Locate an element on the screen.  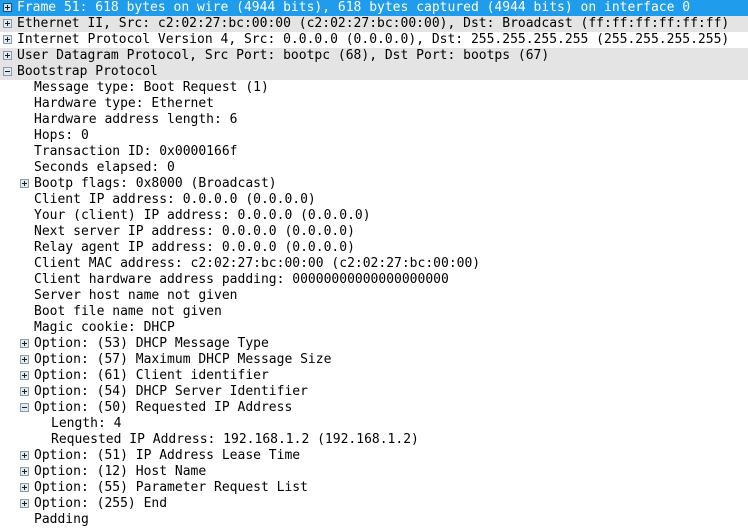
tree-row-hops: Hops: 0 is located at coordinates (374, 136).